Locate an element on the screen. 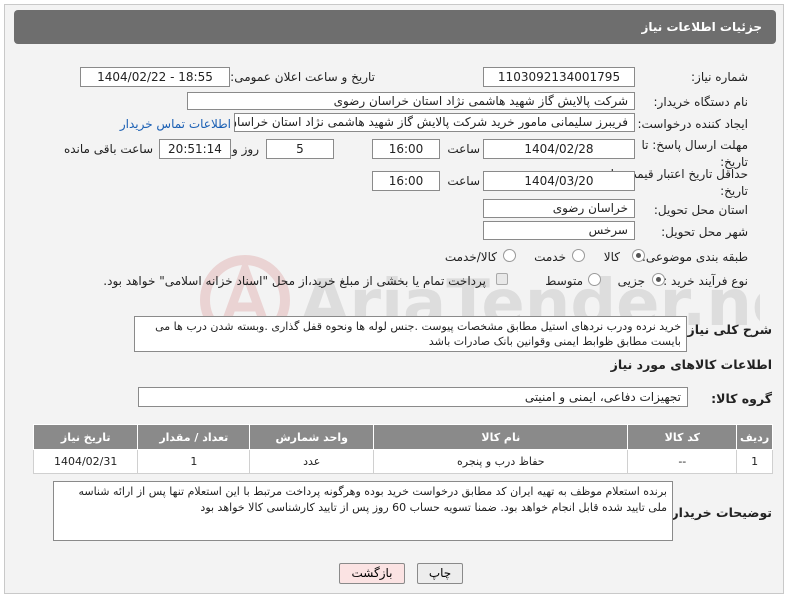 This screenshot has height=598, width=788. goods-group-field: تجهیزات دفاعی، ایمنی و امنیتی is located at coordinates (413, 397).